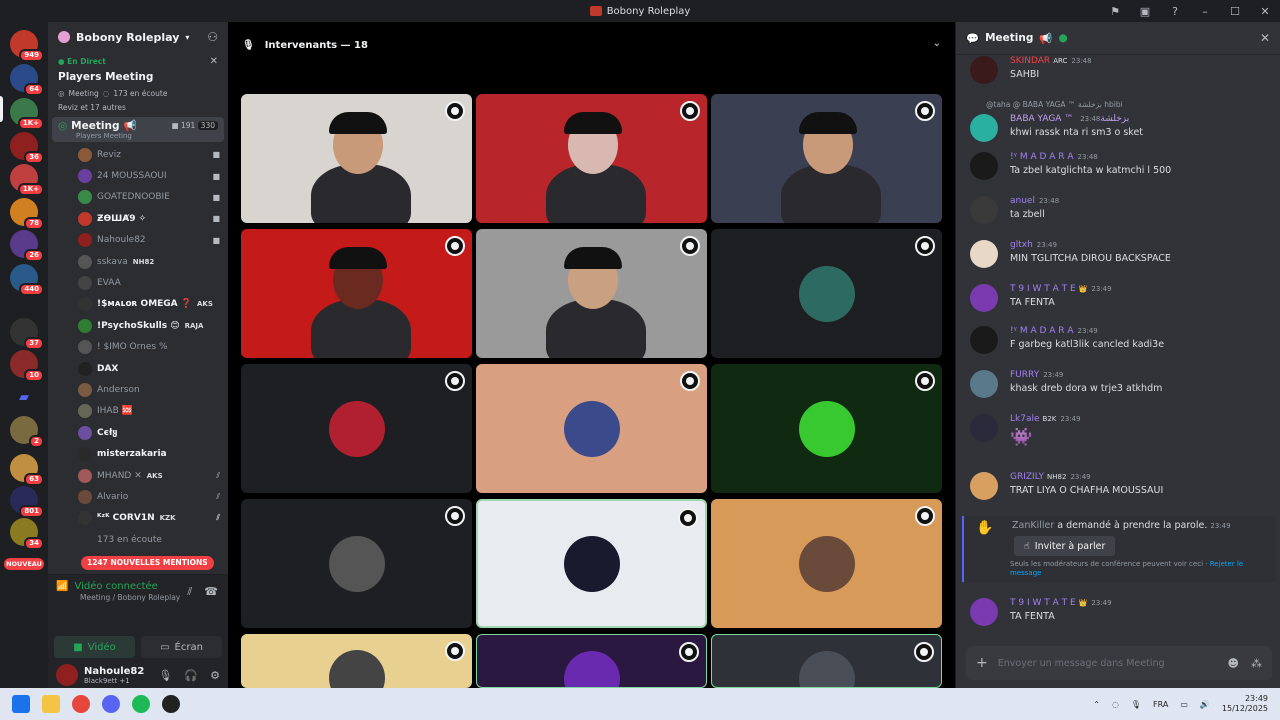 Image resolution: width=1280 pixels, height=720 pixels. Describe the element at coordinates (1030, 61) in the screenshot. I see `message-author: SKINDAR` at that location.